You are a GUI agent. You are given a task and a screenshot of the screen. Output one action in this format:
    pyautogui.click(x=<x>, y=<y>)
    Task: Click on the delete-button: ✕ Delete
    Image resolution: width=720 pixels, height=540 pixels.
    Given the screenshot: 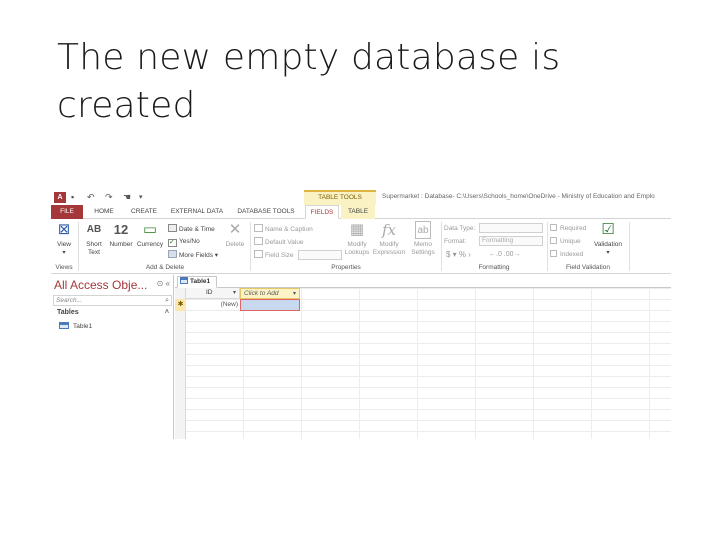 What is the action you would take?
    pyautogui.click(x=235, y=235)
    